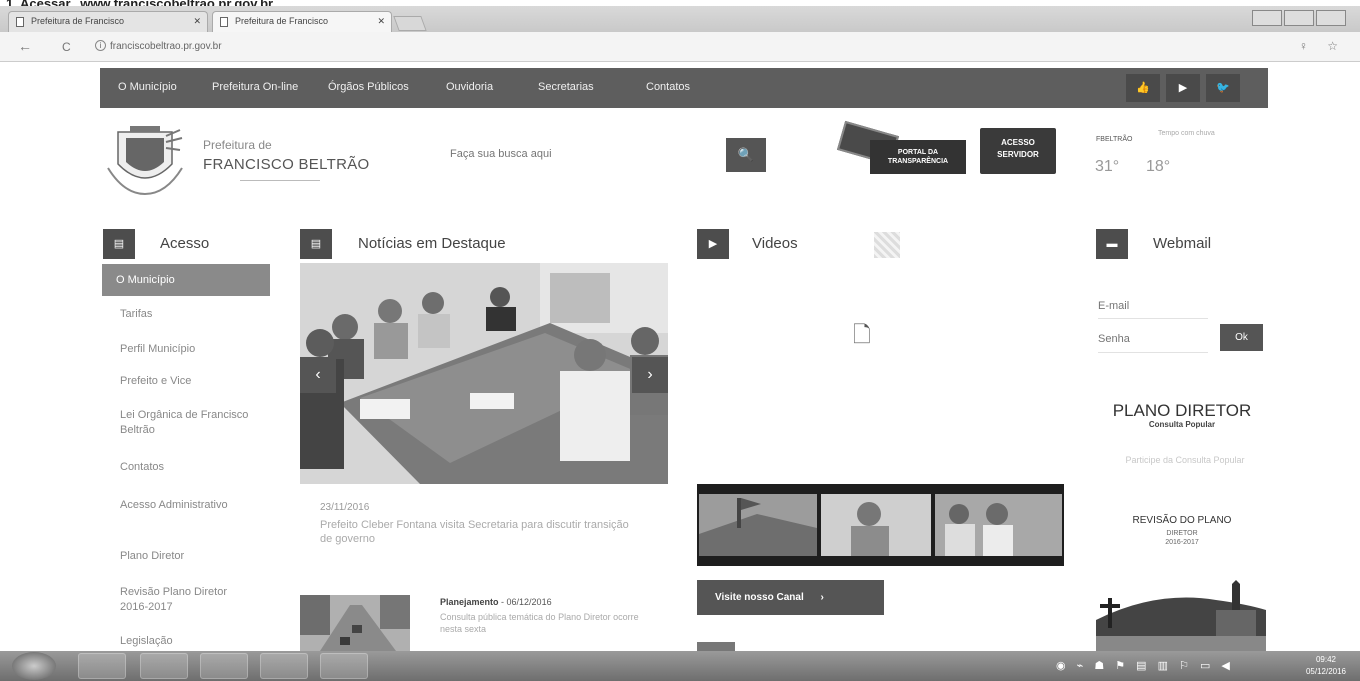  I want to click on weather-description: Tempo com chuva, so click(1186, 133).